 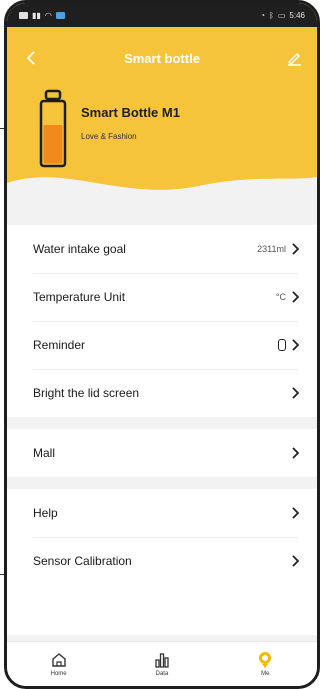 What do you see at coordinates (82, 561) in the screenshot?
I see `row-label: Sensor Calibration` at bounding box center [82, 561].